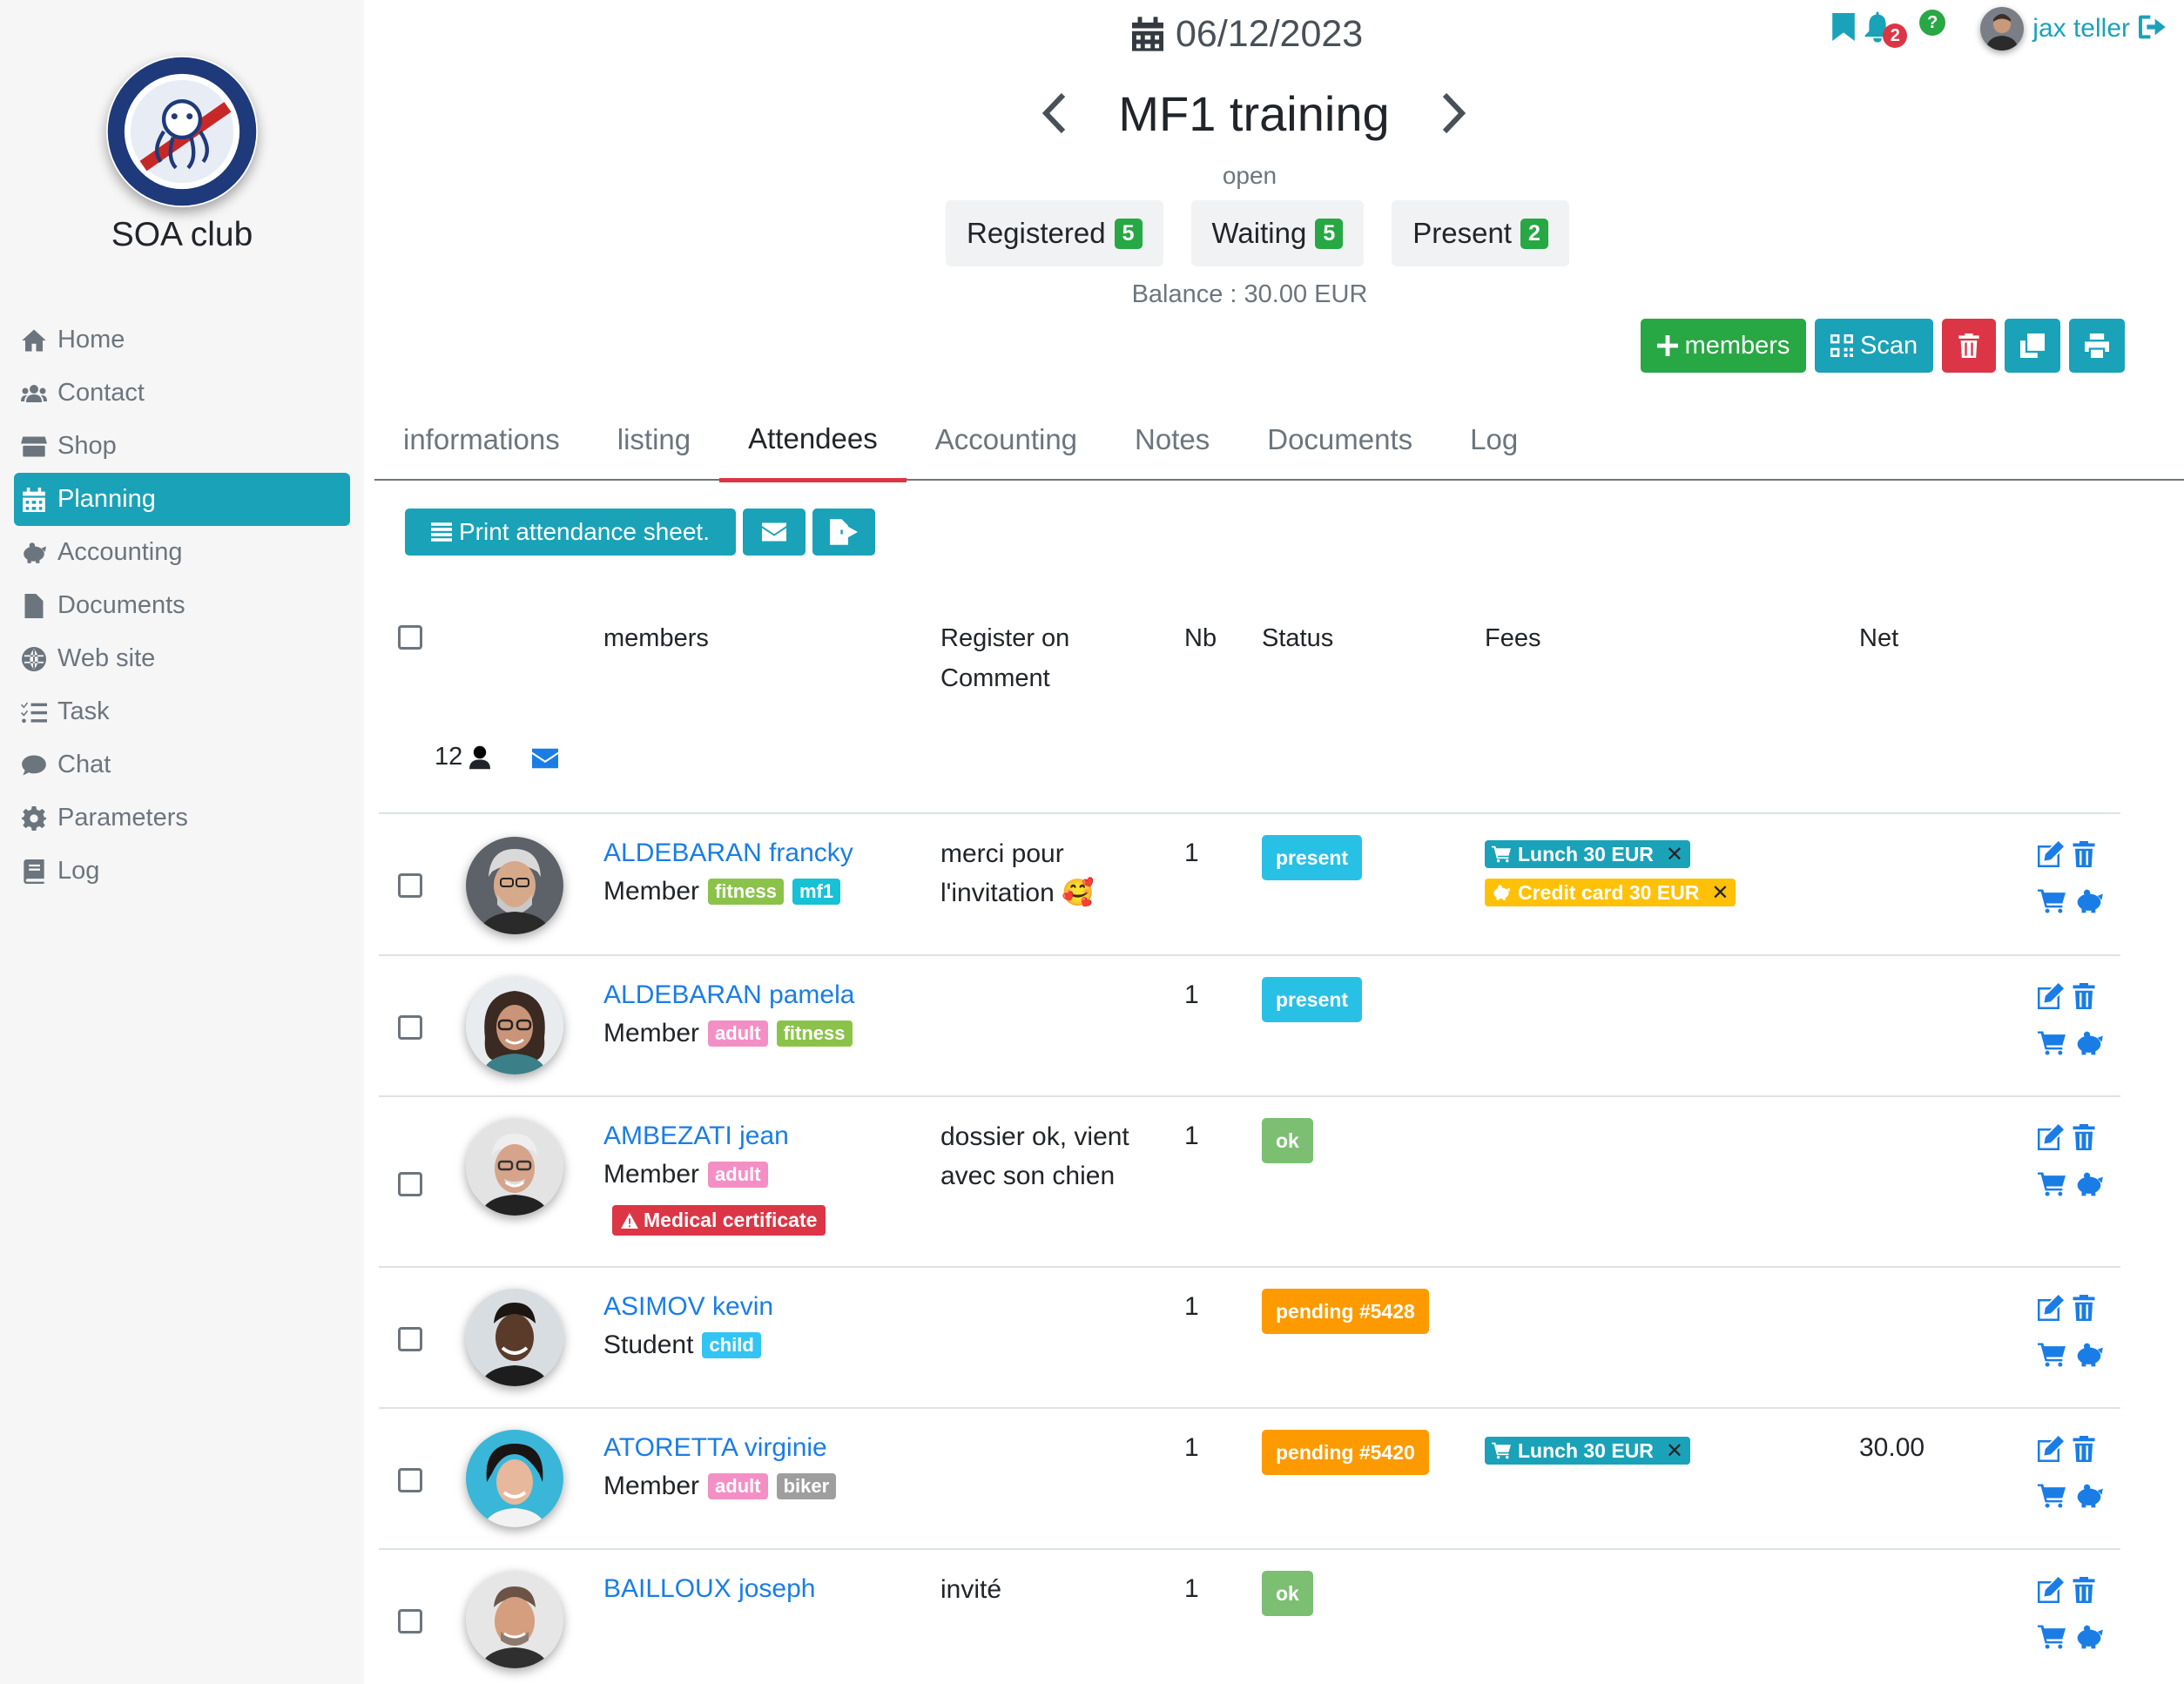  Describe the element at coordinates (654, 440) in the screenshot. I see `tab-listing: listing` at that location.